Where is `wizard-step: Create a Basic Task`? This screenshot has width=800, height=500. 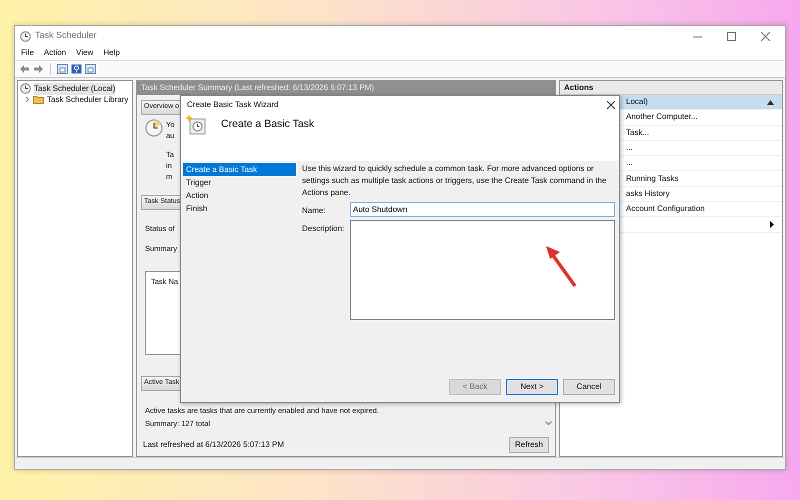 wizard-step: Create a Basic Task is located at coordinates (239, 169).